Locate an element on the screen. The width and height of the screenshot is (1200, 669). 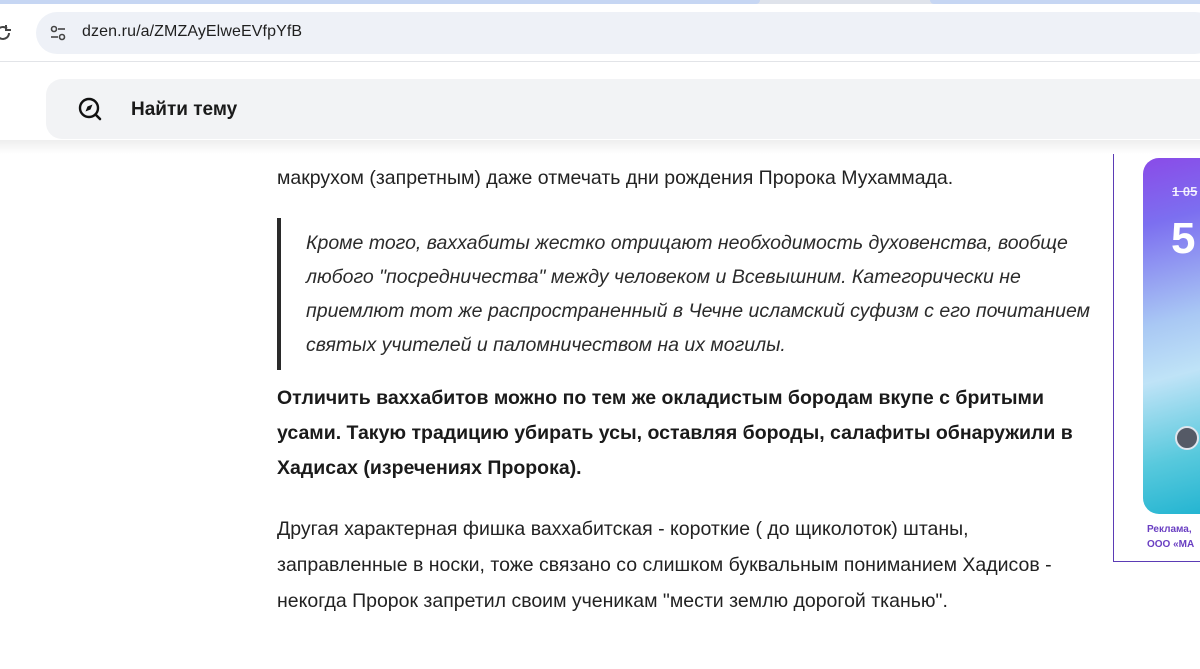
address-bar: dzen.ru/a/ZMZAyElweEVfpYfB is located at coordinates (618, 33).